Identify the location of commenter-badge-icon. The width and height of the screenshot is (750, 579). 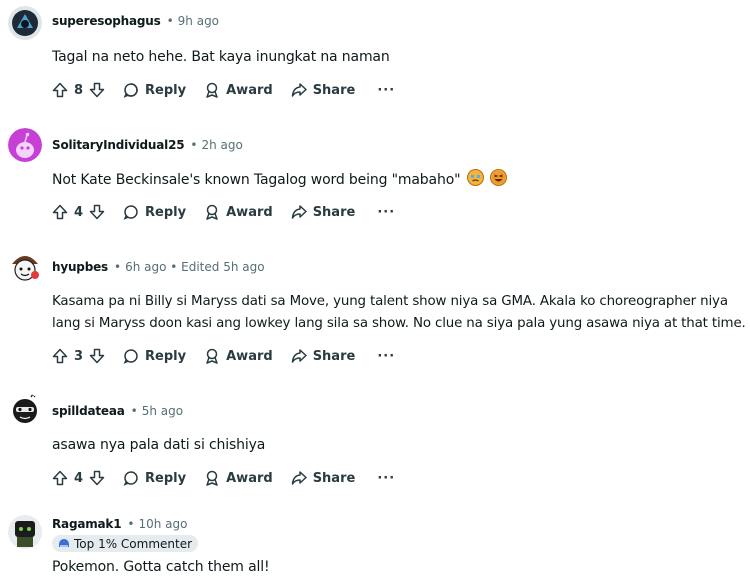
(64, 542).